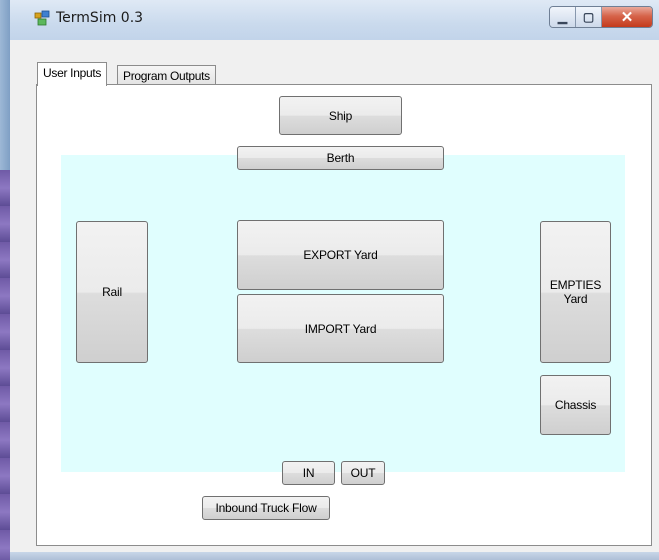  Describe the element at coordinates (363, 473) in the screenshot. I see `out-button: OUT` at that location.